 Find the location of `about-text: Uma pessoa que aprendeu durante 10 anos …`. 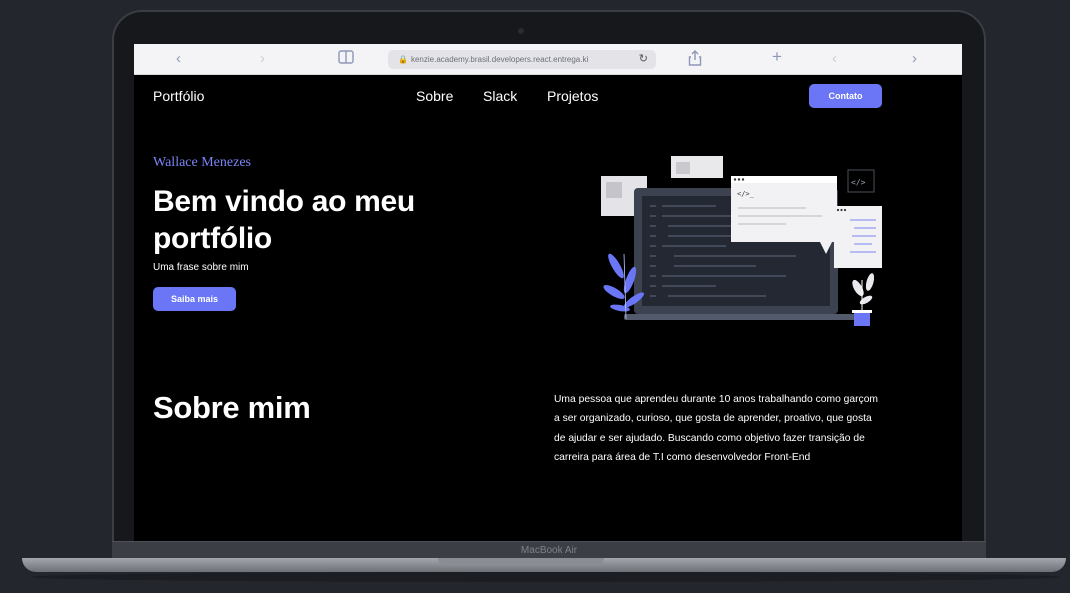

about-text: Uma pessoa que aprendeu durante 10 anos … is located at coordinates (716, 428).